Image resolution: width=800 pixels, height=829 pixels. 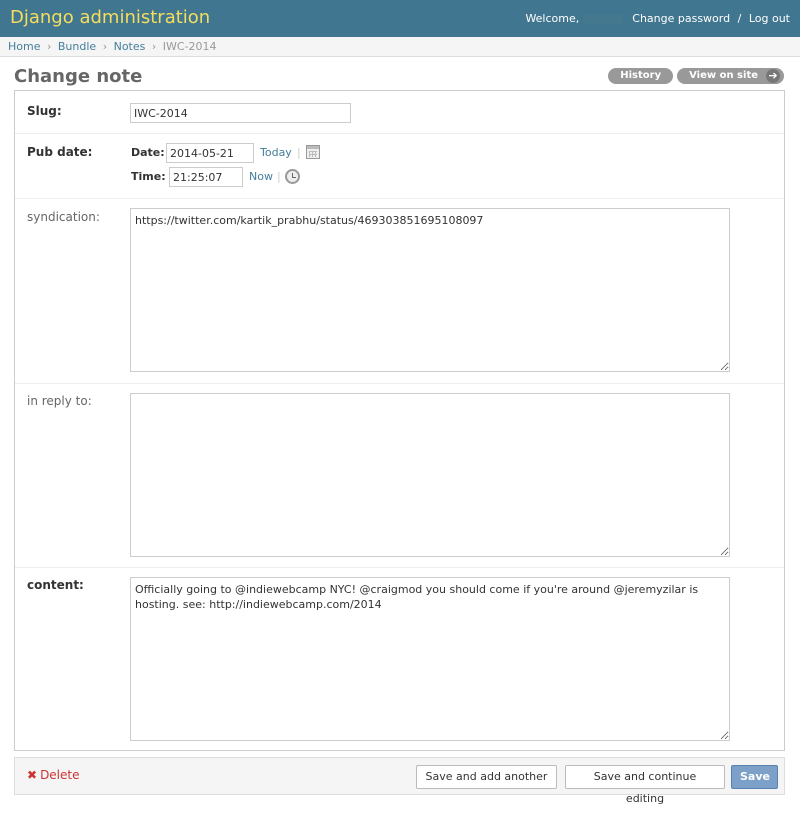 What do you see at coordinates (773, 76) in the screenshot?
I see `arrow-right-icon: ➔` at bounding box center [773, 76].